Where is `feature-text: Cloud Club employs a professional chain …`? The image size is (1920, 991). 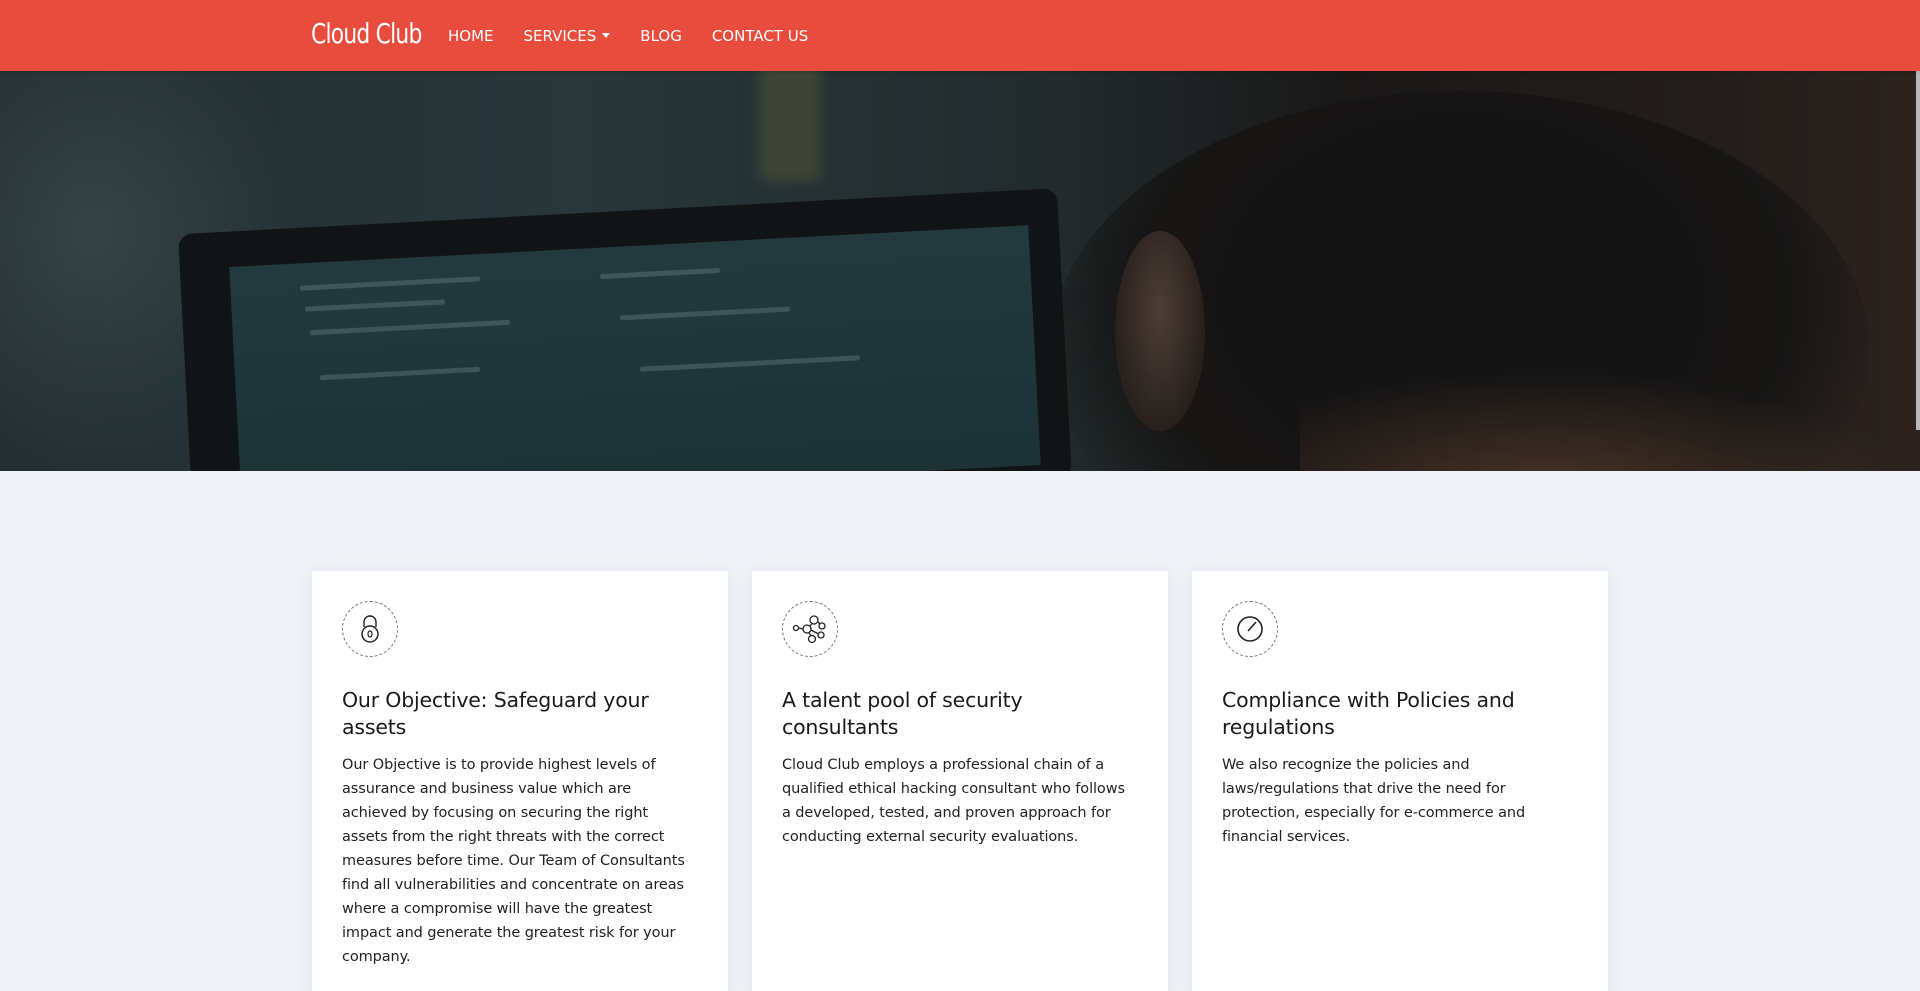
feature-text: Cloud Club employs a professional chain … is located at coordinates (953, 801).